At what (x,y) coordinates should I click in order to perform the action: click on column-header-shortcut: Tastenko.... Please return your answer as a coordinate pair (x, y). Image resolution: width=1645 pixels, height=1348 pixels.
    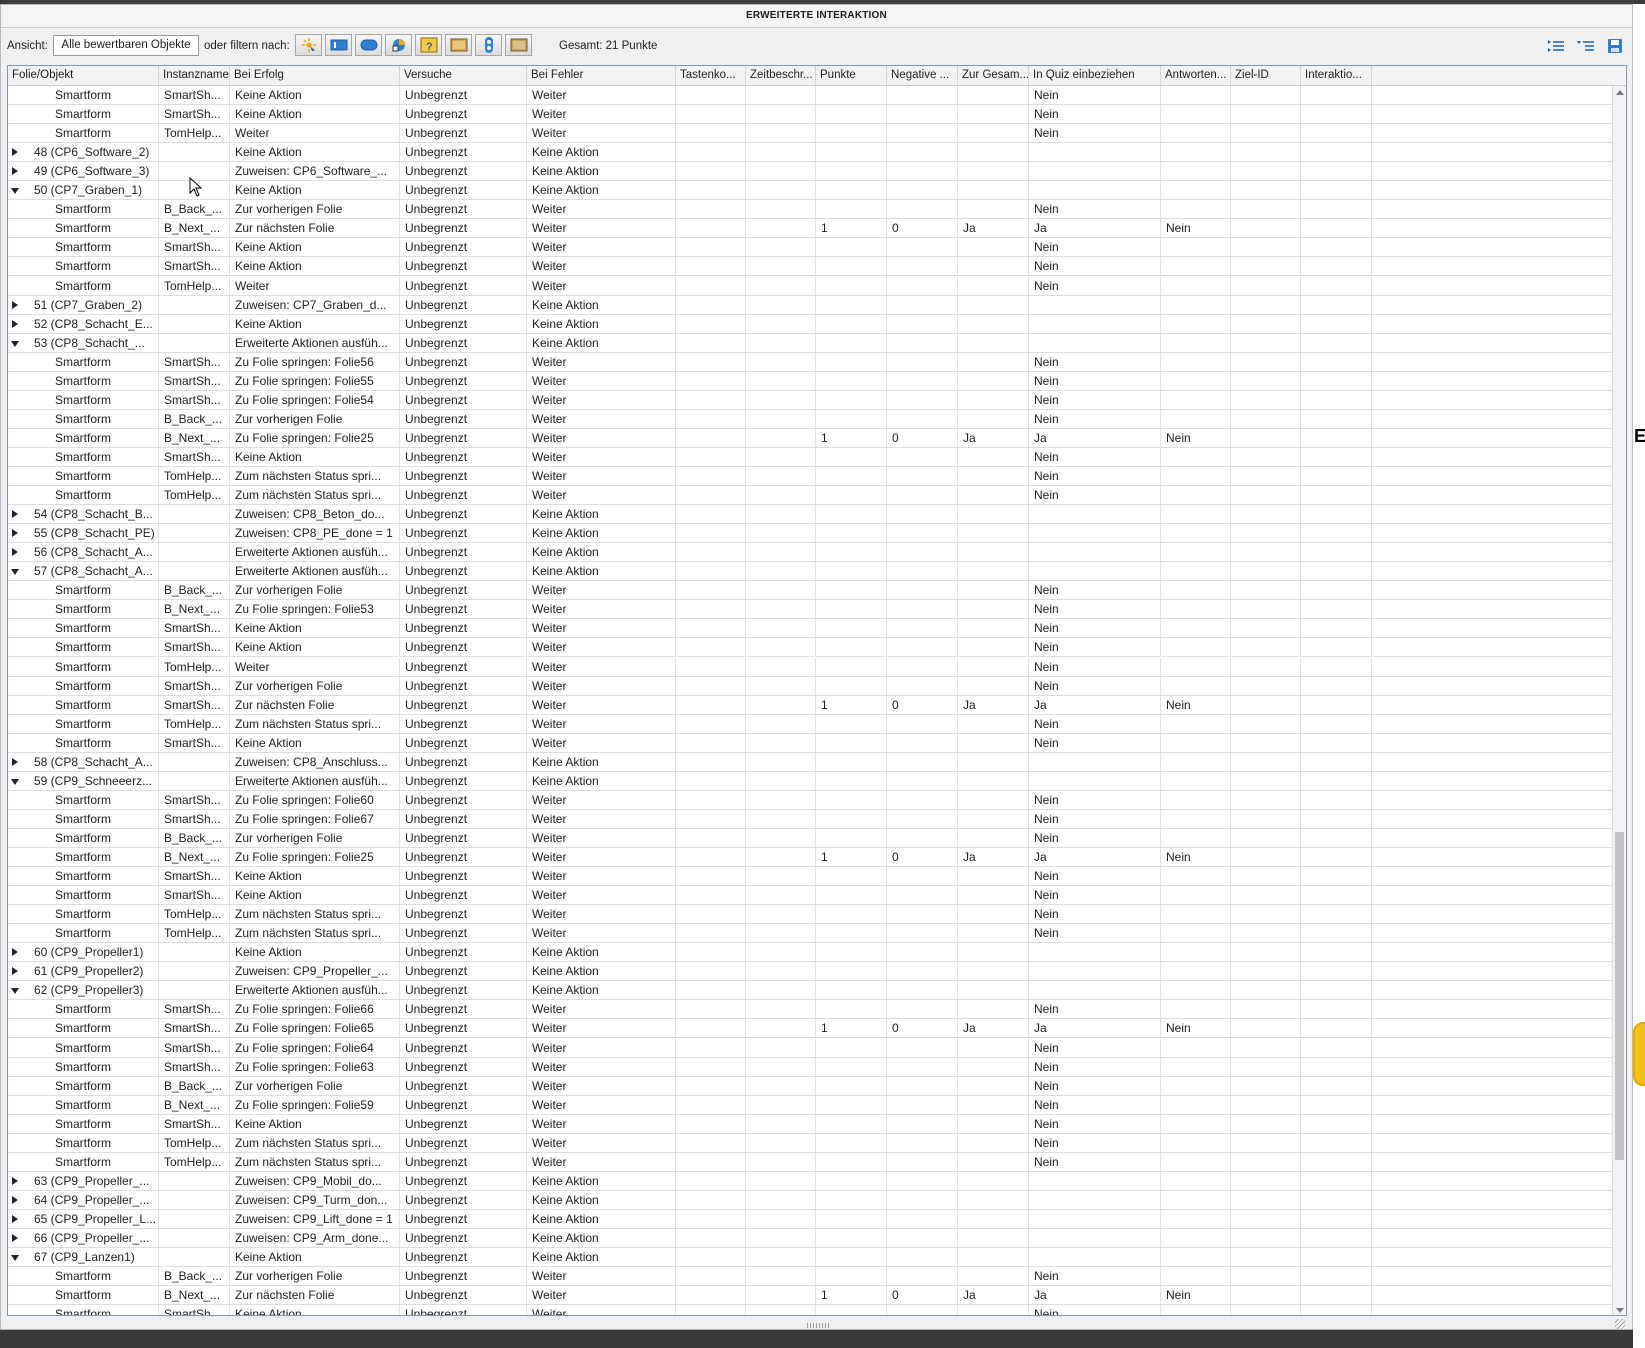
    Looking at the image, I should click on (711, 75).